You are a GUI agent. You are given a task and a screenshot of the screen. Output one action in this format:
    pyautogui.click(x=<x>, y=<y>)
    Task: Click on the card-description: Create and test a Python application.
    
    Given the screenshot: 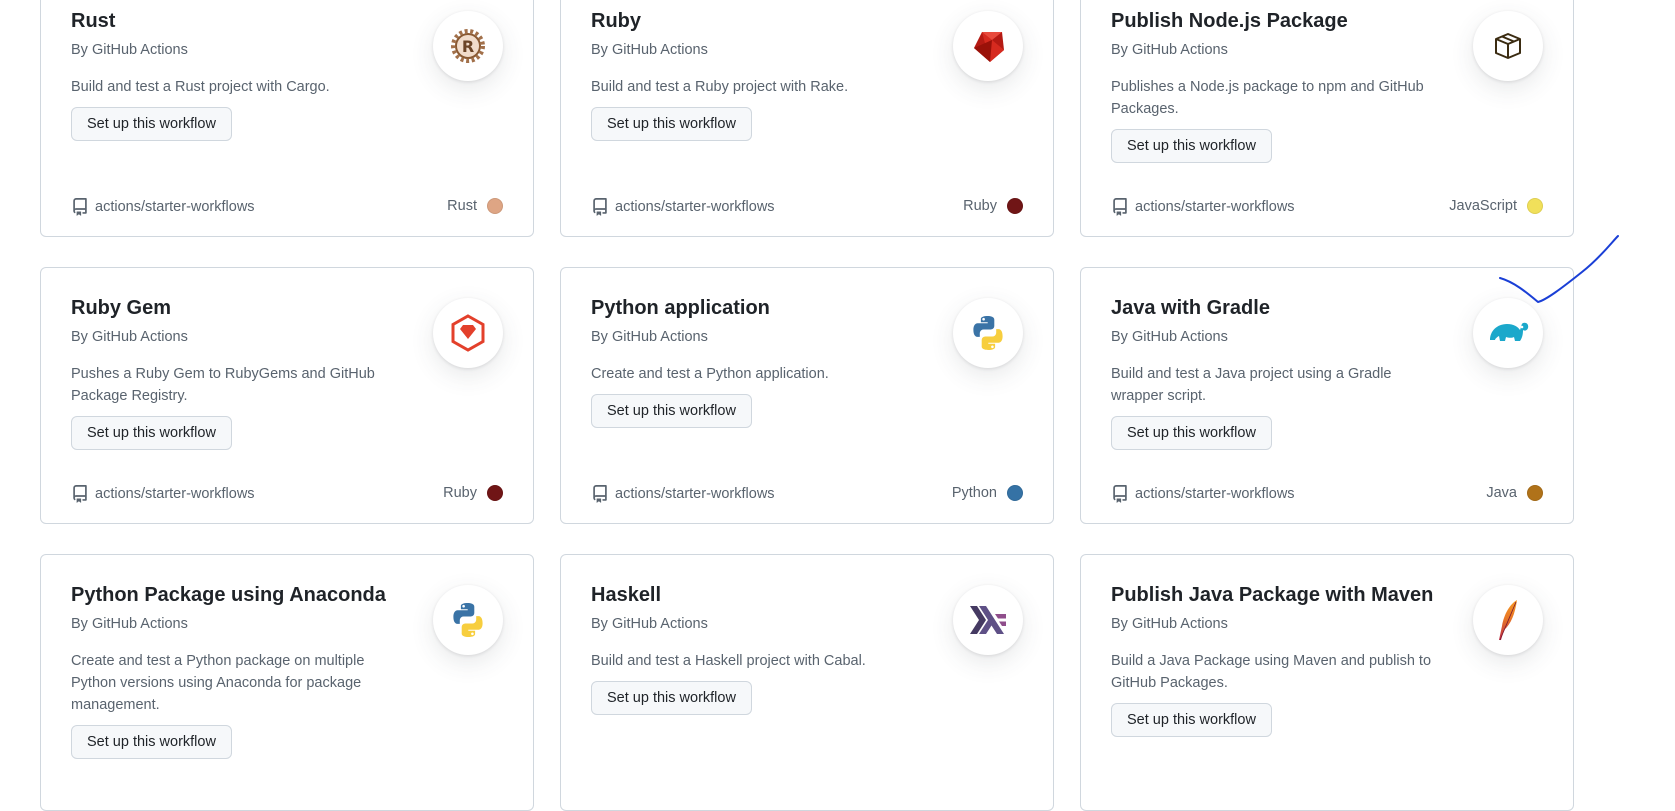 What is the action you would take?
    pyautogui.click(x=710, y=374)
    